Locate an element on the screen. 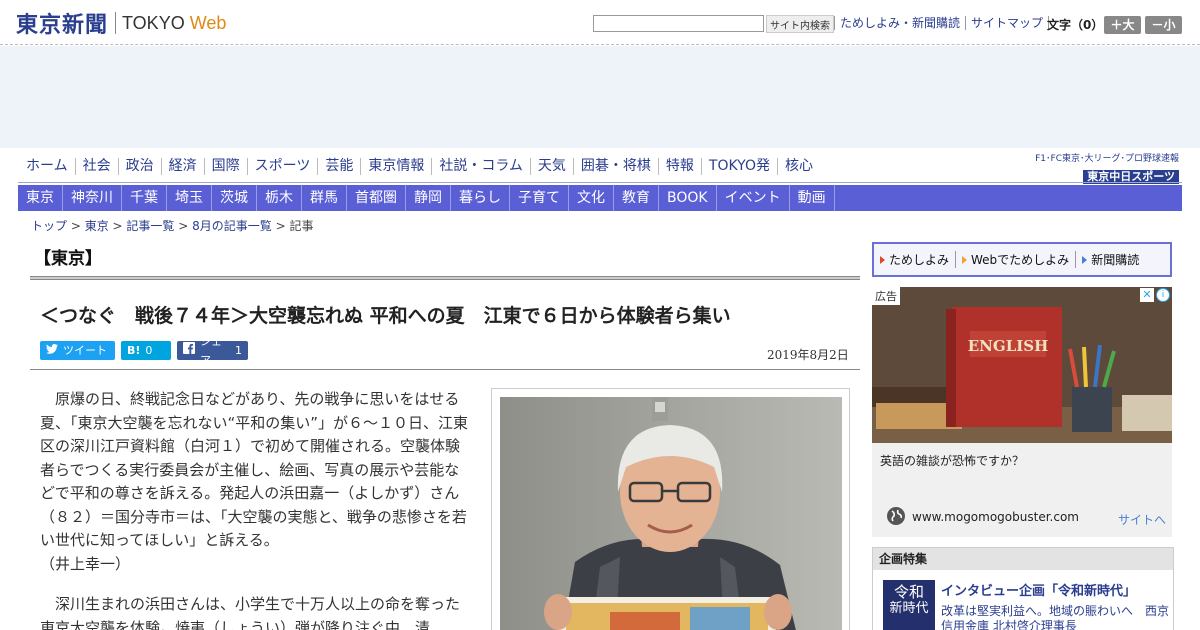  nav-item-home: ホーム is located at coordinates (47, 166).